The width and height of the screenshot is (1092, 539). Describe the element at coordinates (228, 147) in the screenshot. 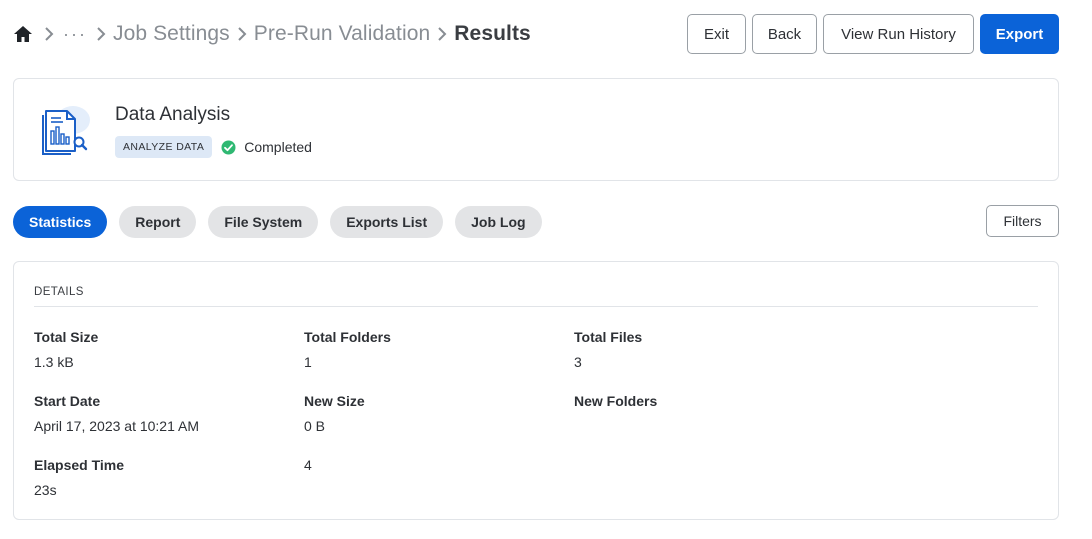

I see `check-circle-icon` at that location.